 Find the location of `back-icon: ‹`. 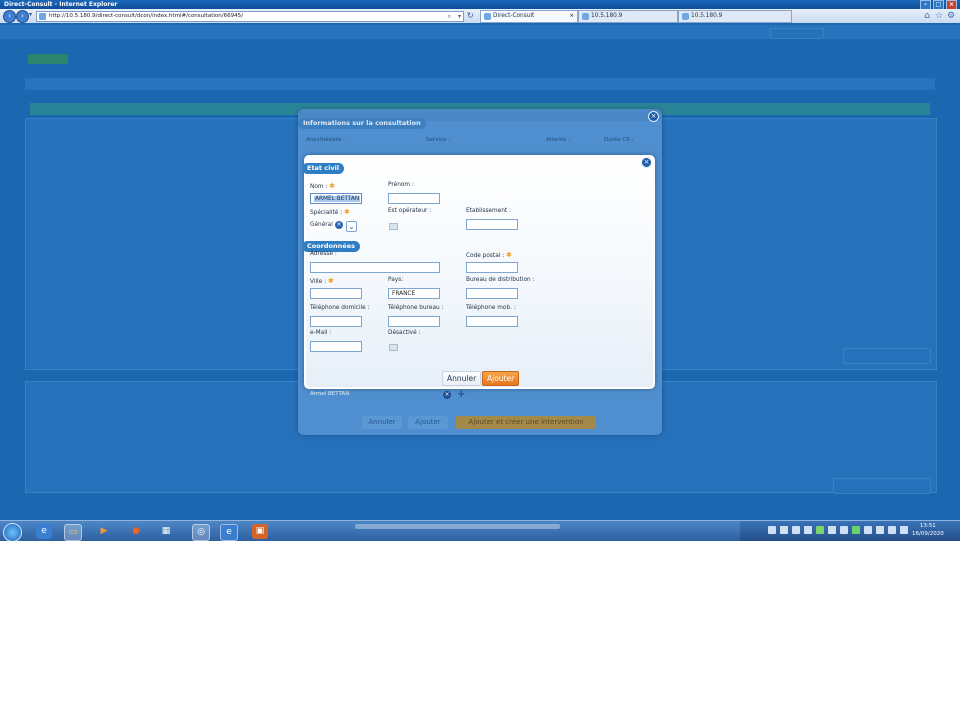

back-icon: ‹ is located at coordinates (9, 16).